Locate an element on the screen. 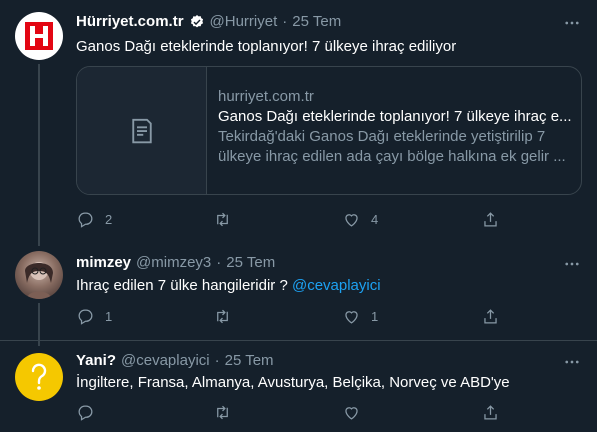 This screenshot has height=432, width=597. tweet-actions: 2 4 is located at coordinates (291, 220).